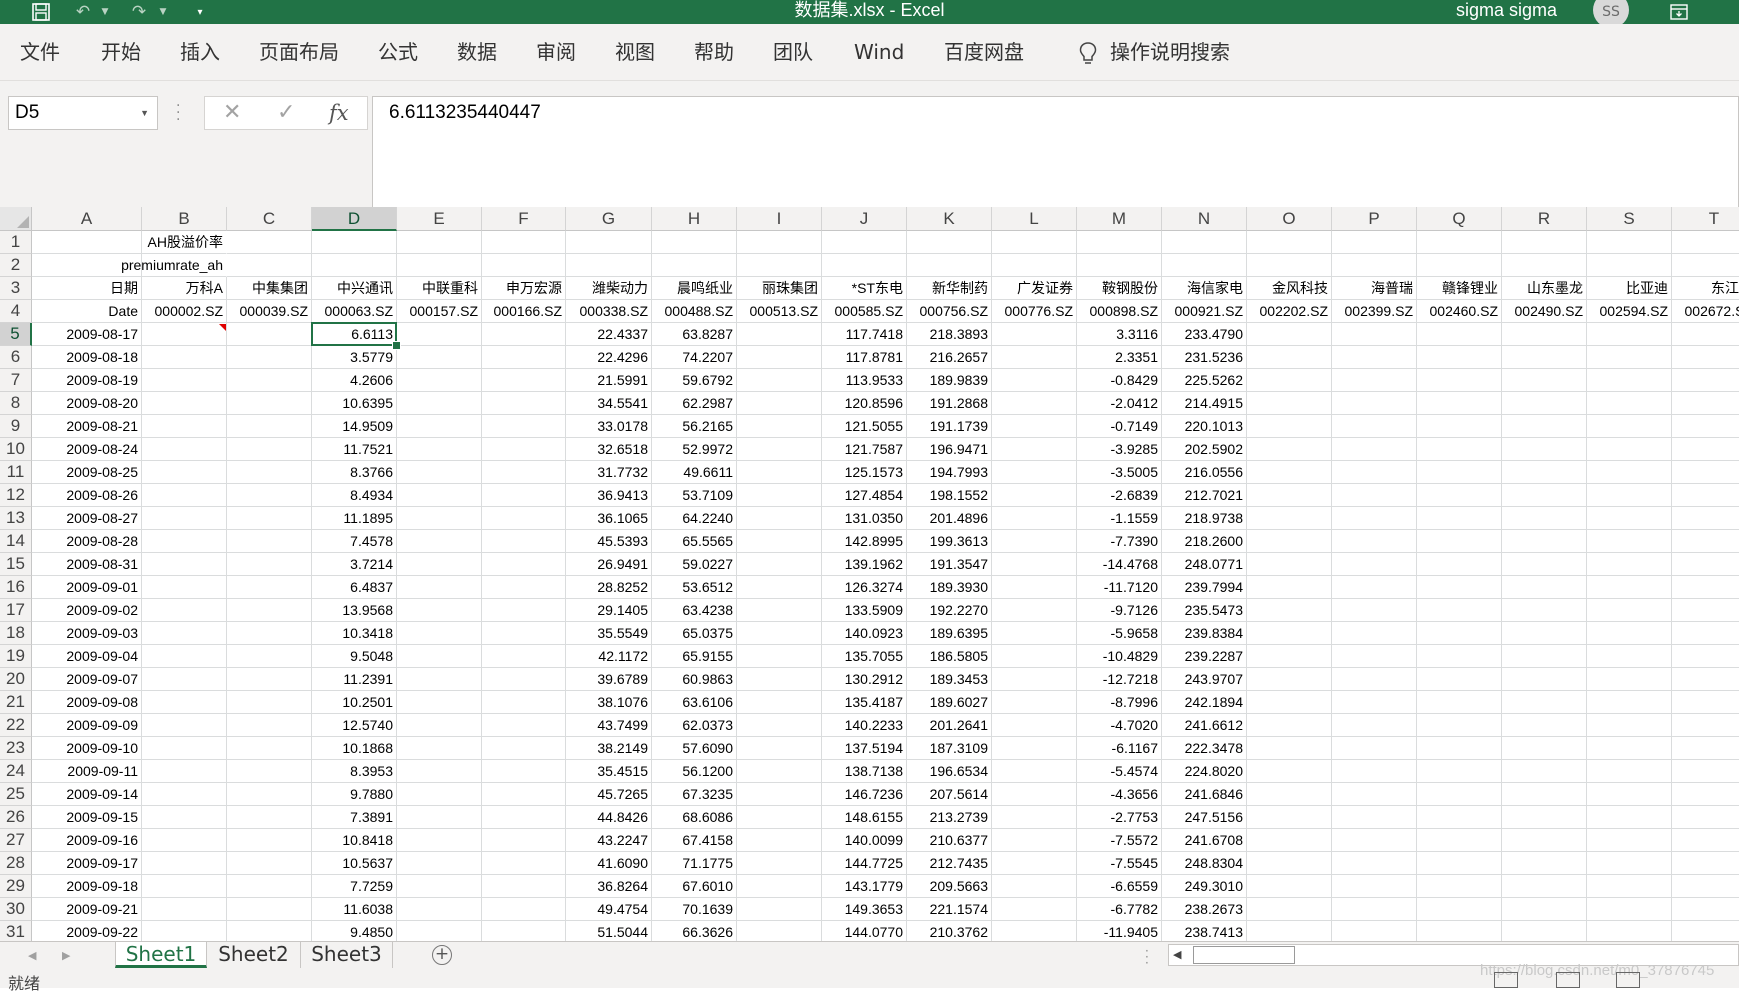 The height and width of the screenshot is (994, 1739). Describe the element at coordinates (1374, 679) in the screenshot. I see `cell-p20` at that location.